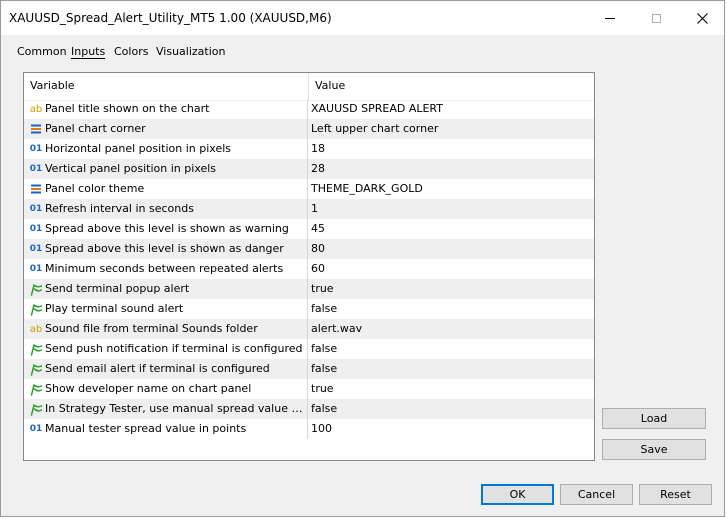 The height and width of the screenshot is (519, 727). Describe the element at coordinates (166, 129) in the screenshot. I see `variable-cell: Panel chart corner` at that location.